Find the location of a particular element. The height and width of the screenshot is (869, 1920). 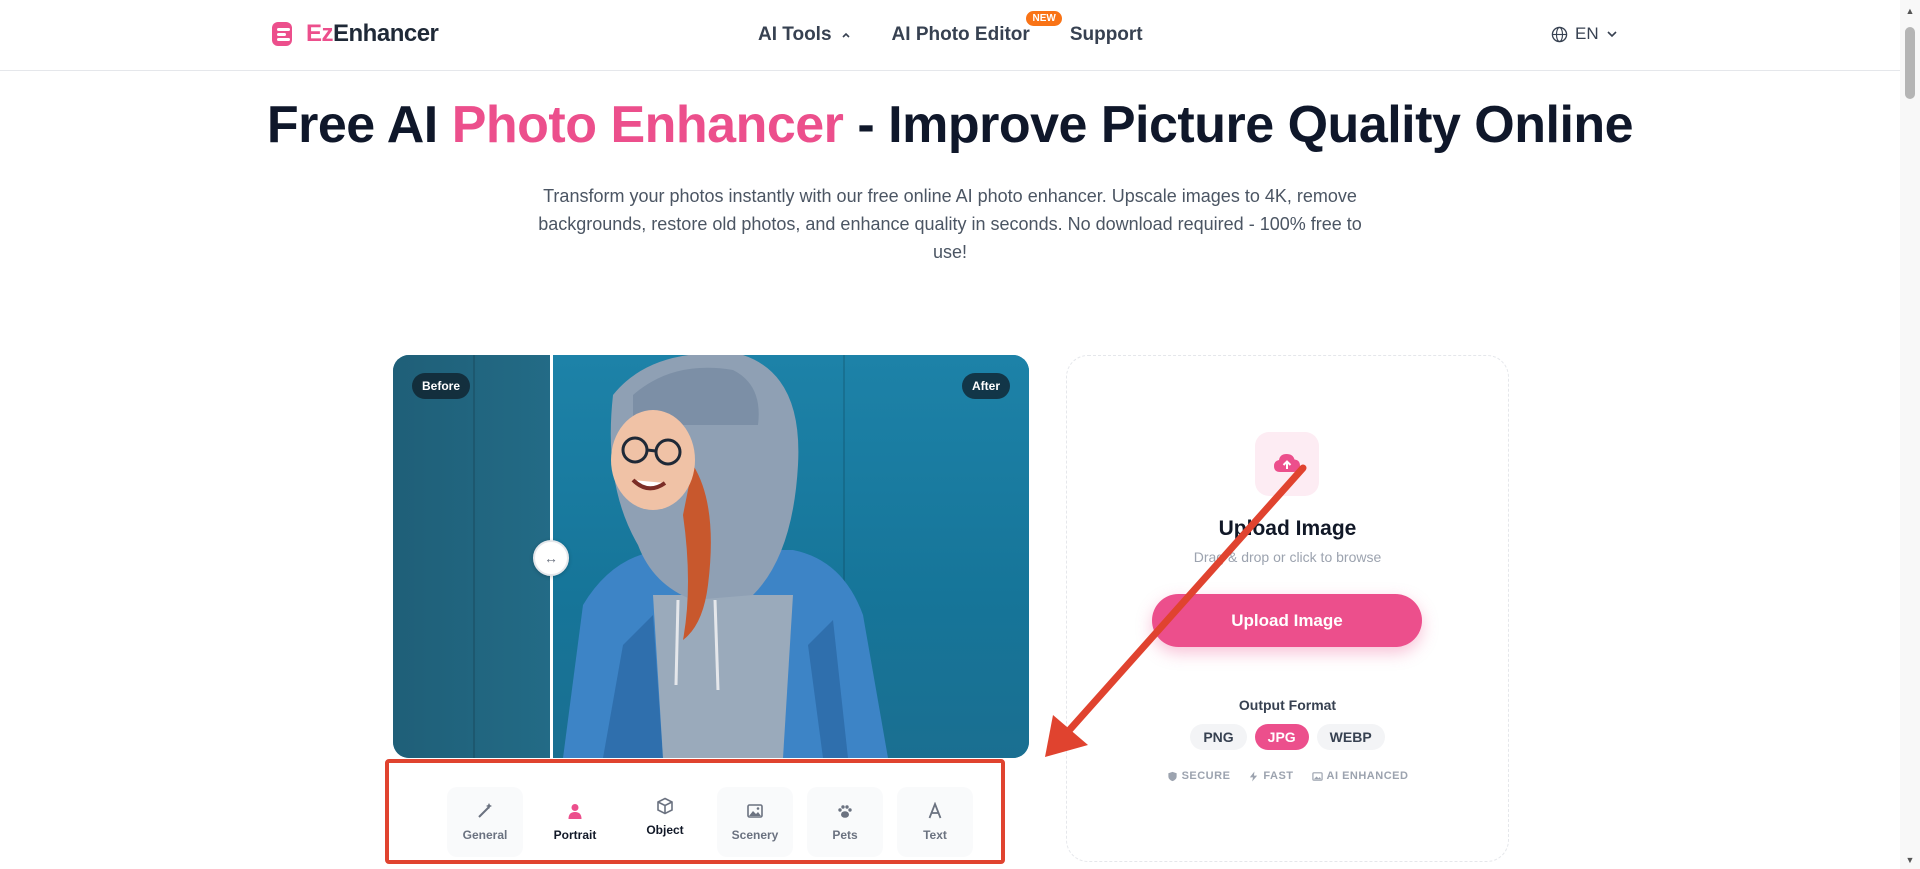

portrait-photo is located at coordinates (725, 556).